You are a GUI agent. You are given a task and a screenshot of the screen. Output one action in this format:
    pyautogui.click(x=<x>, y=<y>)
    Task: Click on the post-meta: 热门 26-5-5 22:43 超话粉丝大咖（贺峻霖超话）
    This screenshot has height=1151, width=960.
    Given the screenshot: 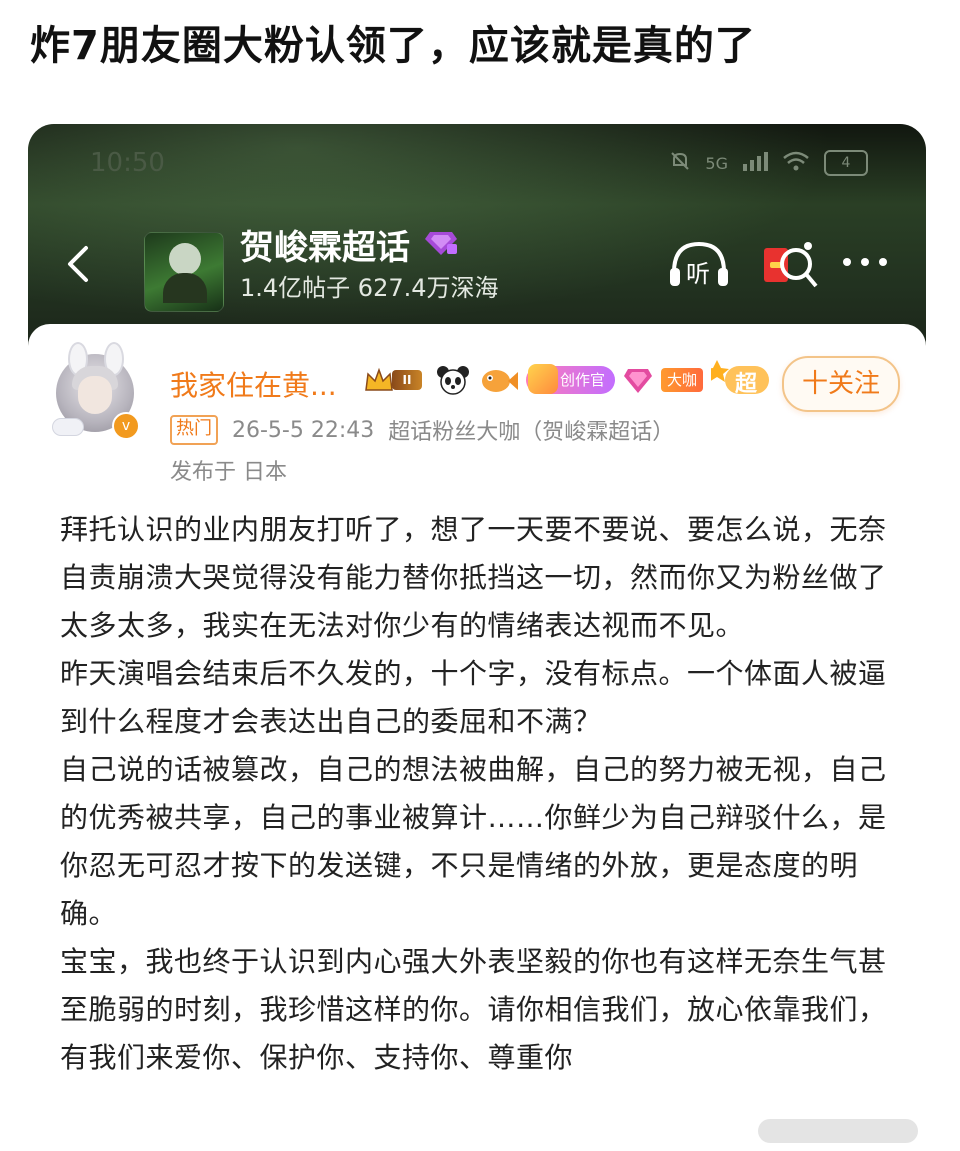 What is the action you would take?
    pyautogui.click(x=422, y=430)
    